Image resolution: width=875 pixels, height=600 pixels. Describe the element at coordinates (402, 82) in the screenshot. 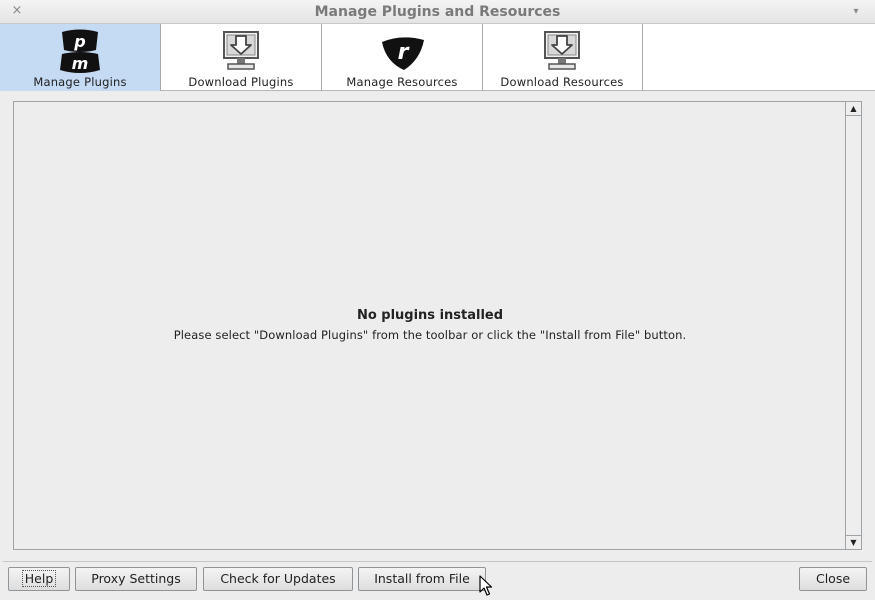

I see `tab-label: Manage Resources` at that location.